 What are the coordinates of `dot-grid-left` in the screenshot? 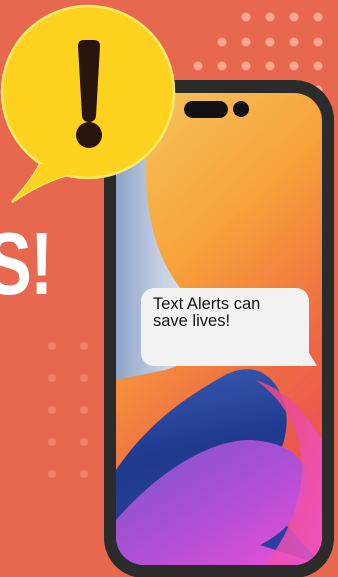 It's located at (68, 410).